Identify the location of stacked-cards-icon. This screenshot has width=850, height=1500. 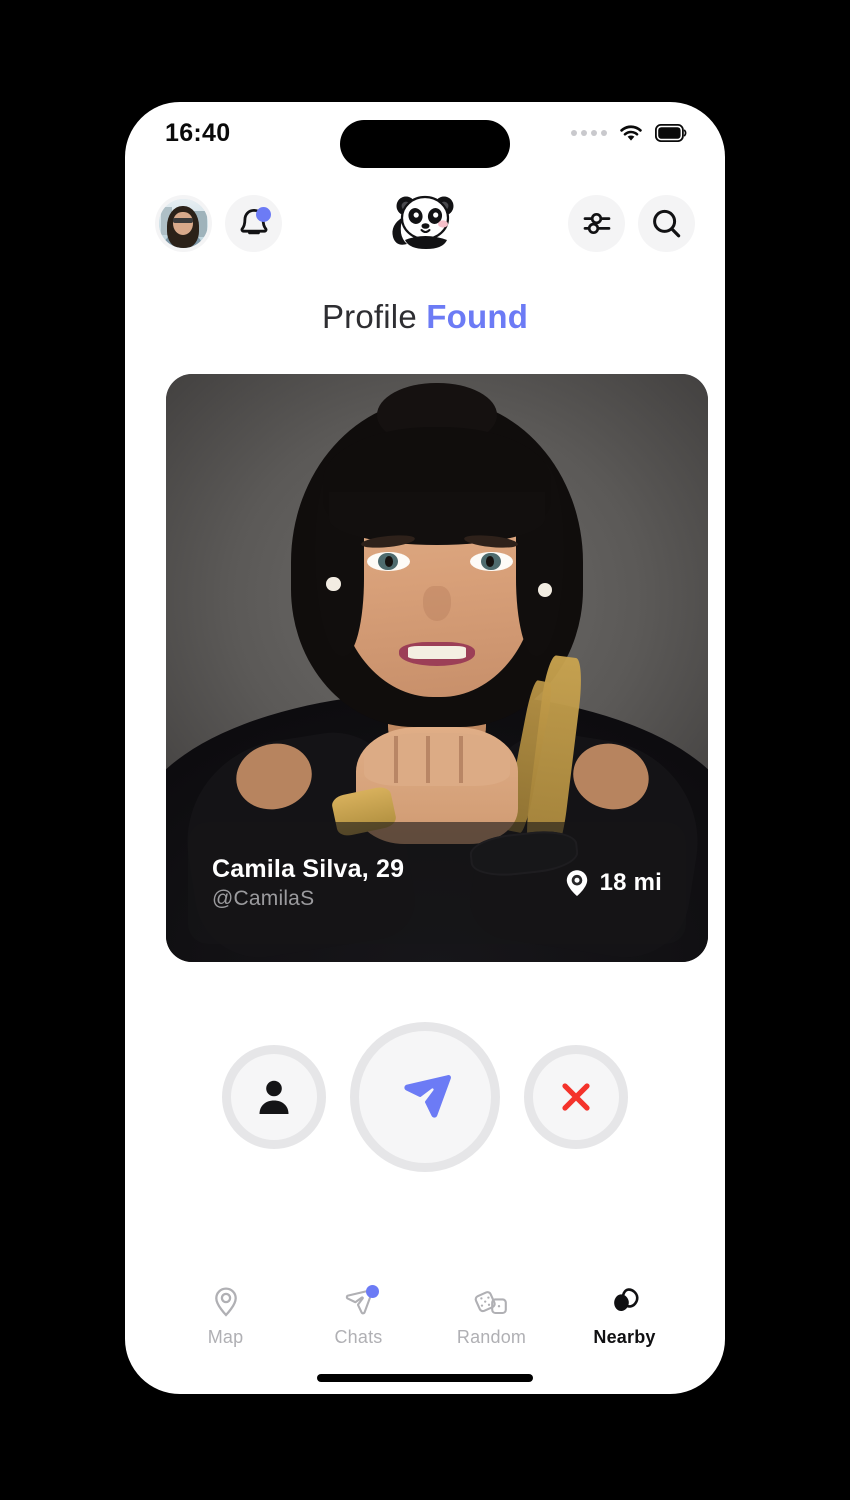
(625, 1302).